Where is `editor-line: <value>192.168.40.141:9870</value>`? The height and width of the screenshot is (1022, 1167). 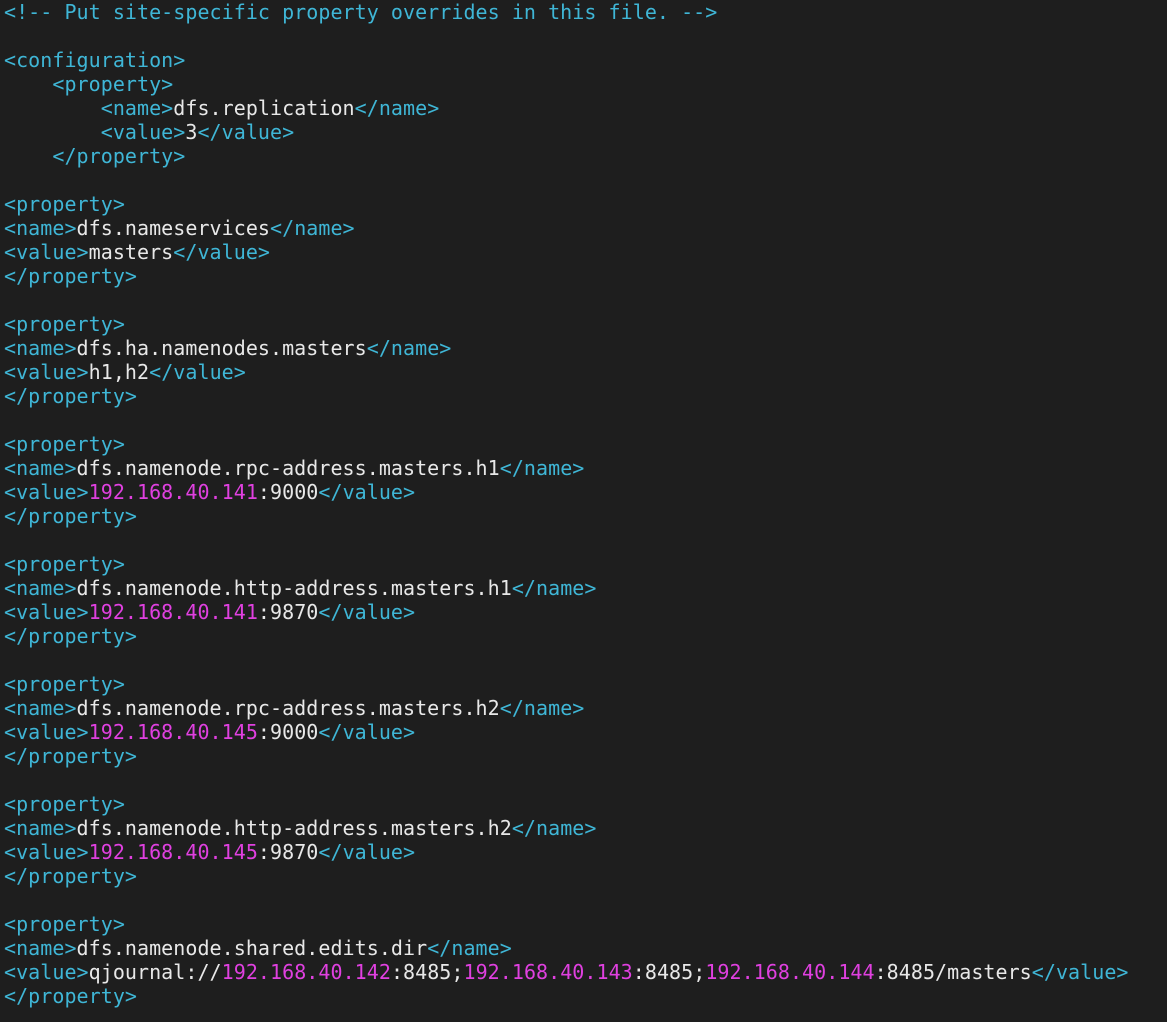
editor-line: <value>192.168.40.141:9870</value> is located at coordinates (585, 612).